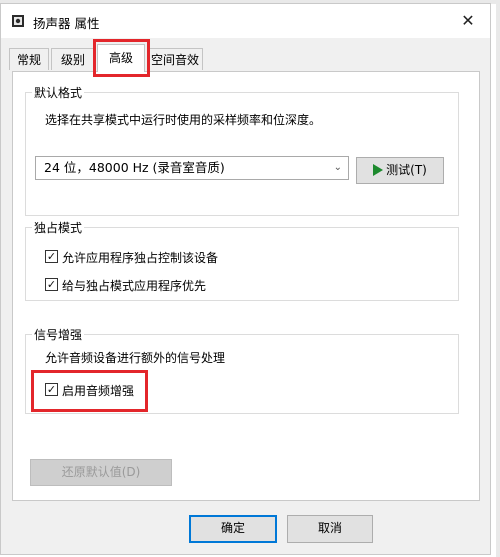  What do you see at coordinates (98, 391) in the screenshot?
I see `audio-enhancement-label: 启用音频增强` at bounding box center [98, 391].